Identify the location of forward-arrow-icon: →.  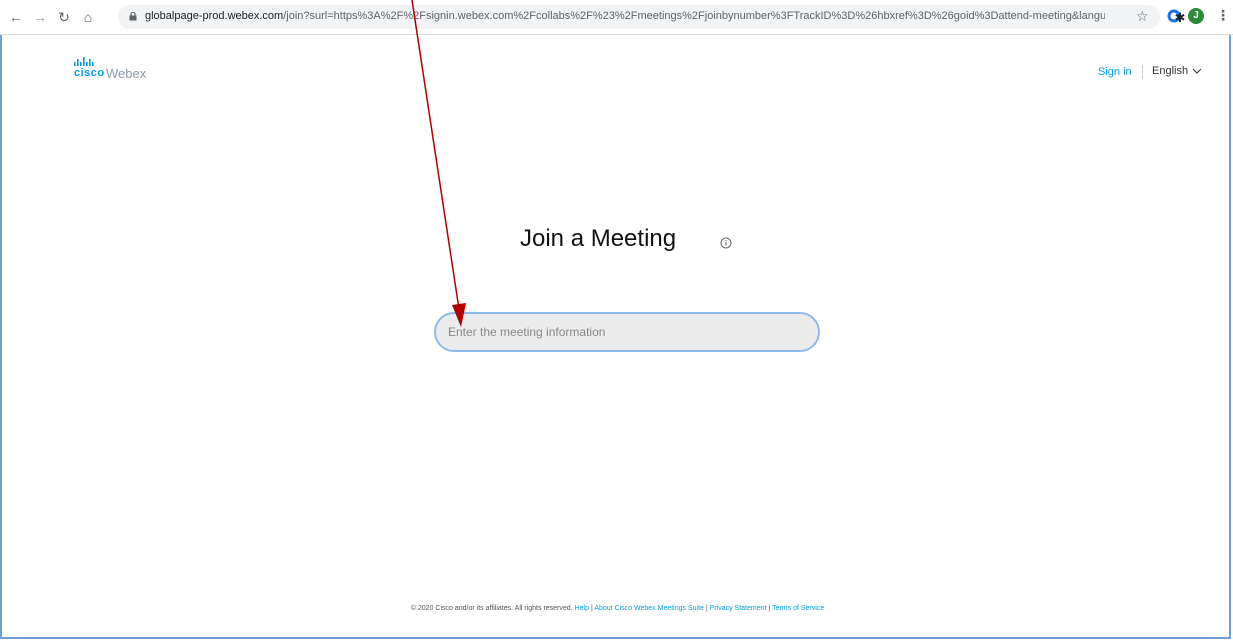
(40, 17).